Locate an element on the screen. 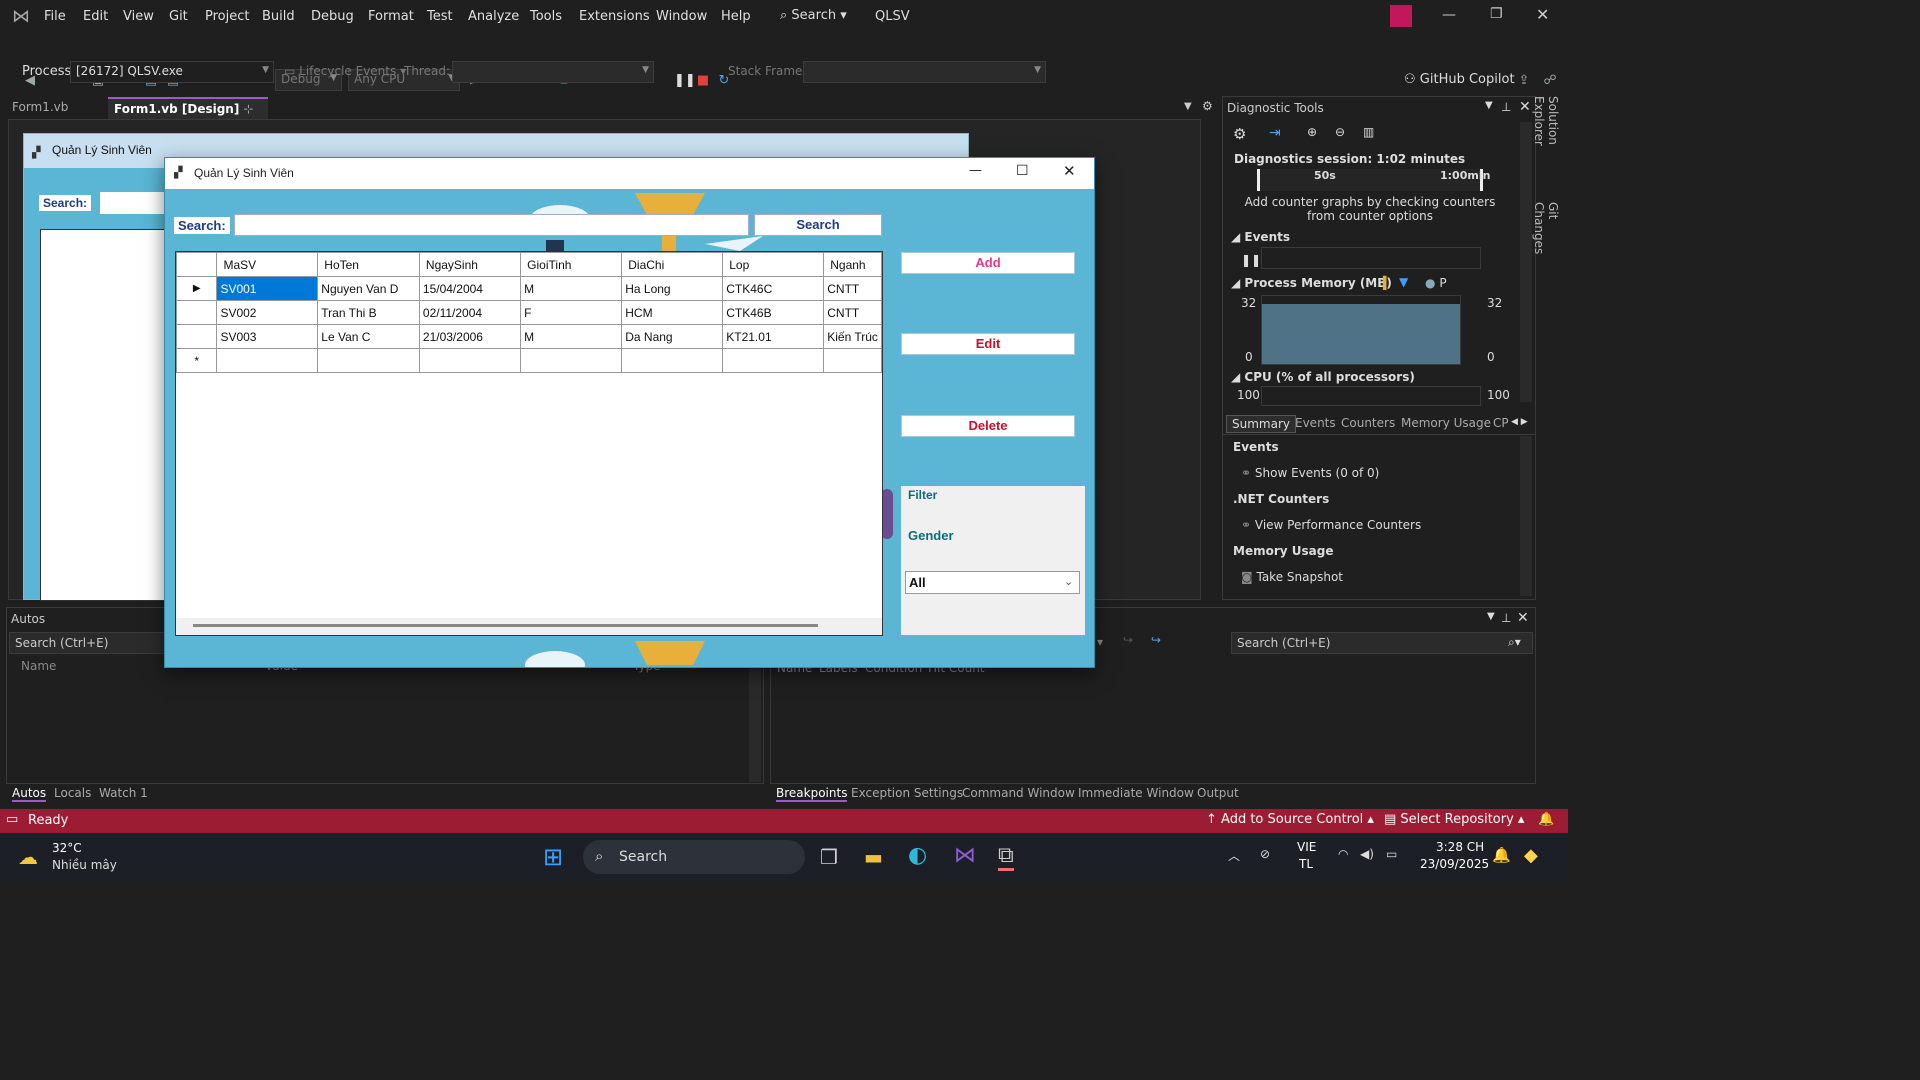  tab-cpu: CP is located at coordinates (1501, 423).